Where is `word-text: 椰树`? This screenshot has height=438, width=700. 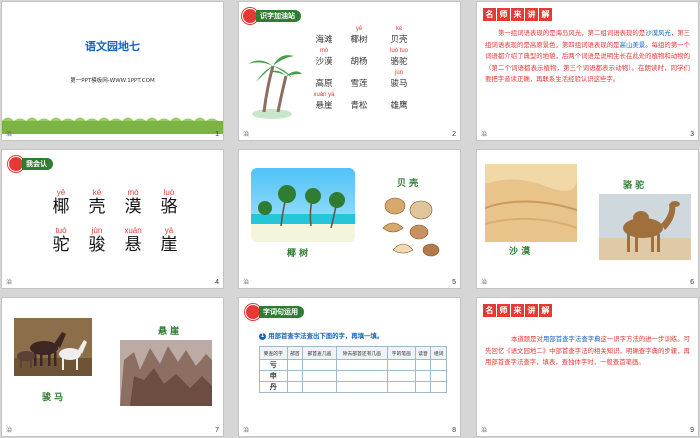
word-text: 椰树 is located at coordinates (359, 40).